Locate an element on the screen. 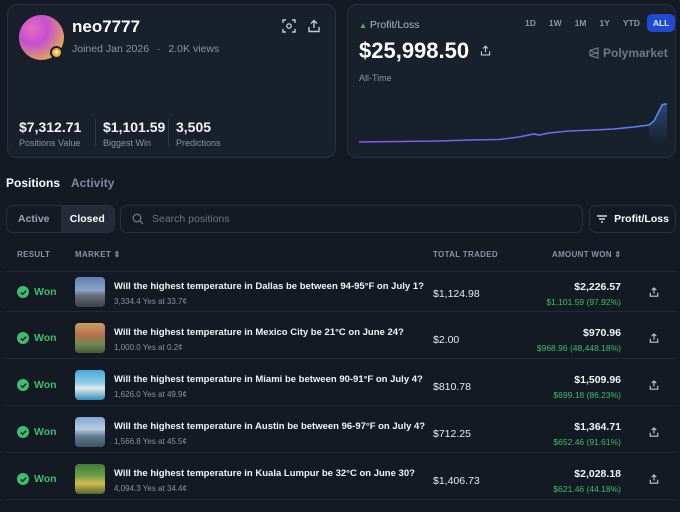 Image resolution: width=680 pixels, height=512 pixels. header-total-traded: TOTAL TRADED is located at coordinates (465, 254).